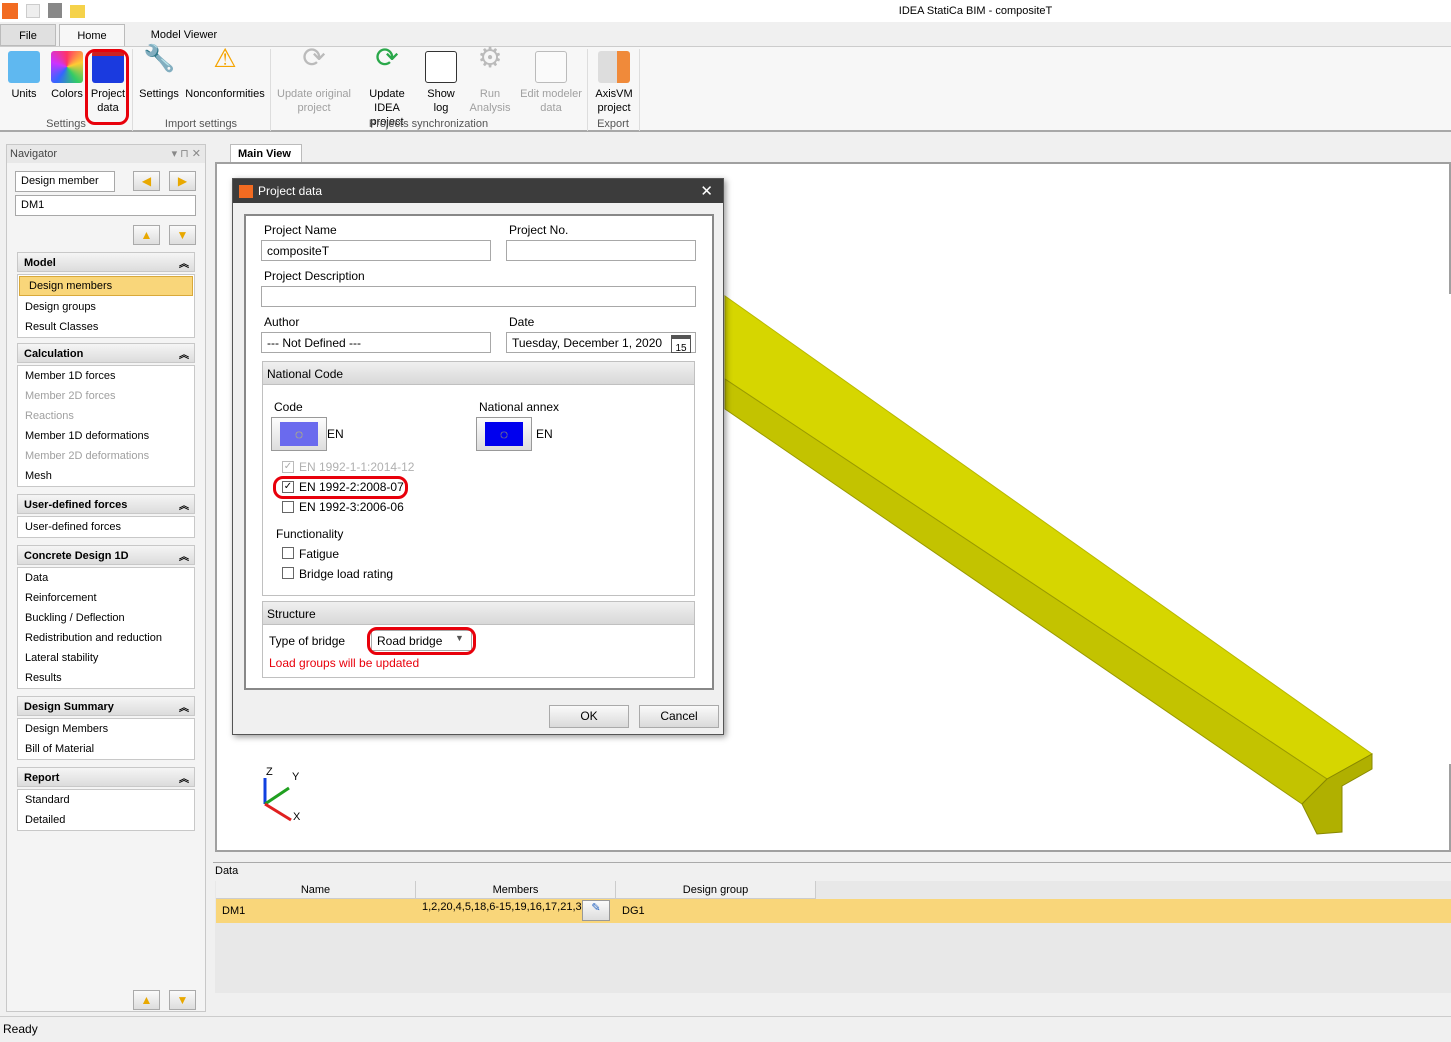  I want to click on annex-label: National annex, so click(519, 407).